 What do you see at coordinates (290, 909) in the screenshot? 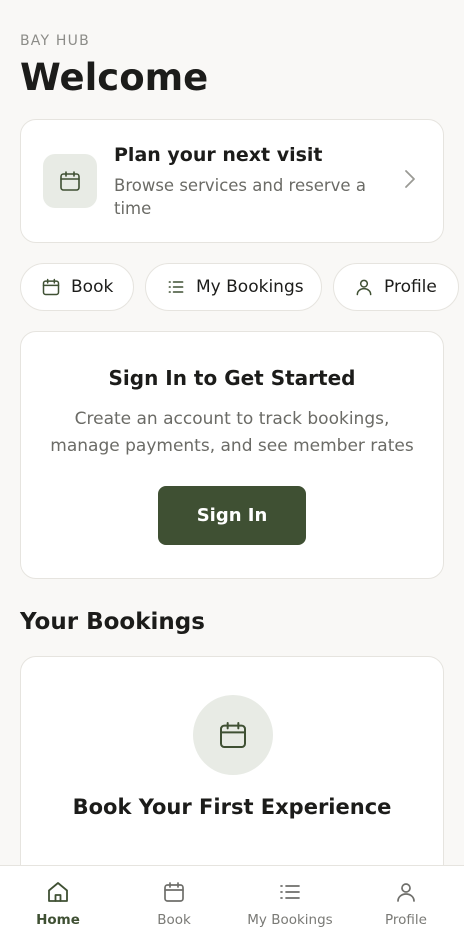
I see `nav-item-my-bookings: My Bookings` at bounding box center [290, 909].